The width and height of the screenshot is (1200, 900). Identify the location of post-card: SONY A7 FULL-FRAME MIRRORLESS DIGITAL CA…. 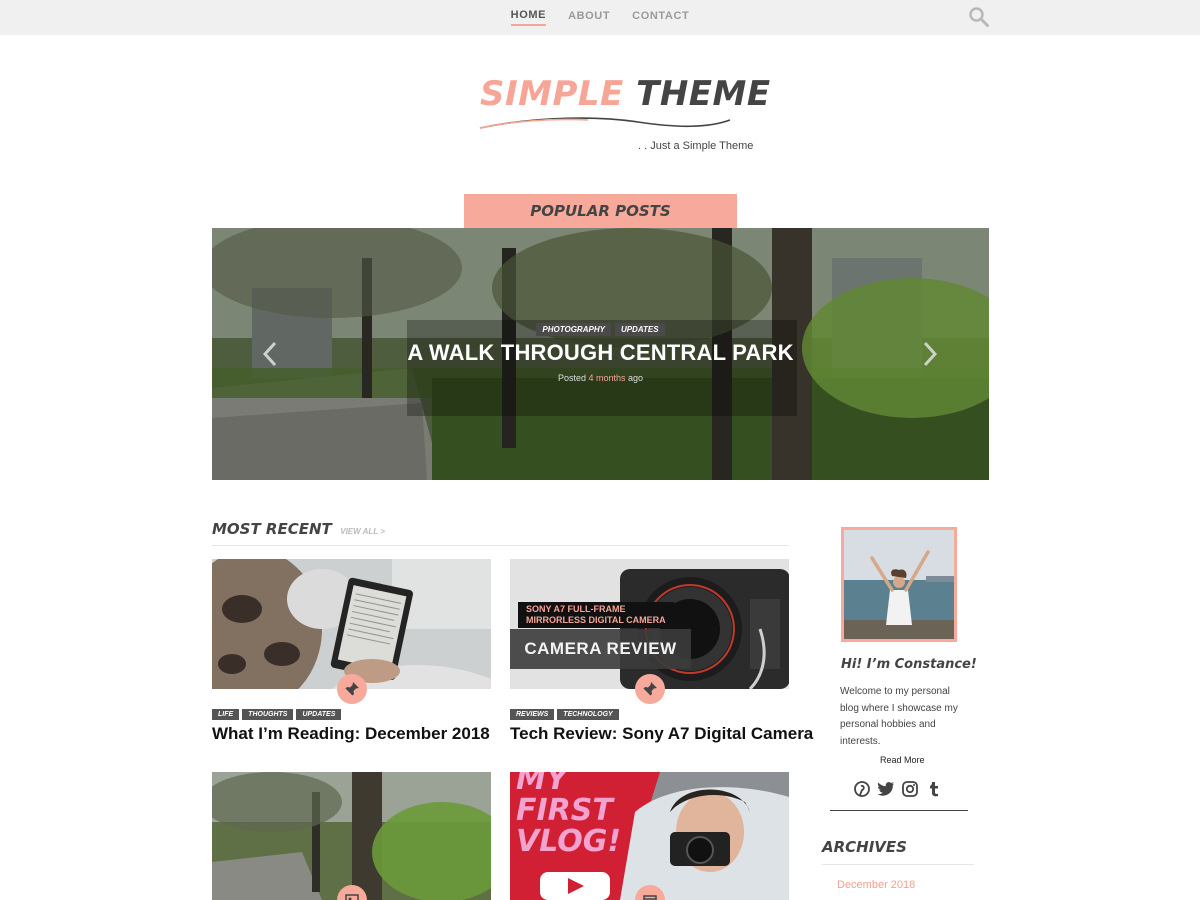
(661, 659).